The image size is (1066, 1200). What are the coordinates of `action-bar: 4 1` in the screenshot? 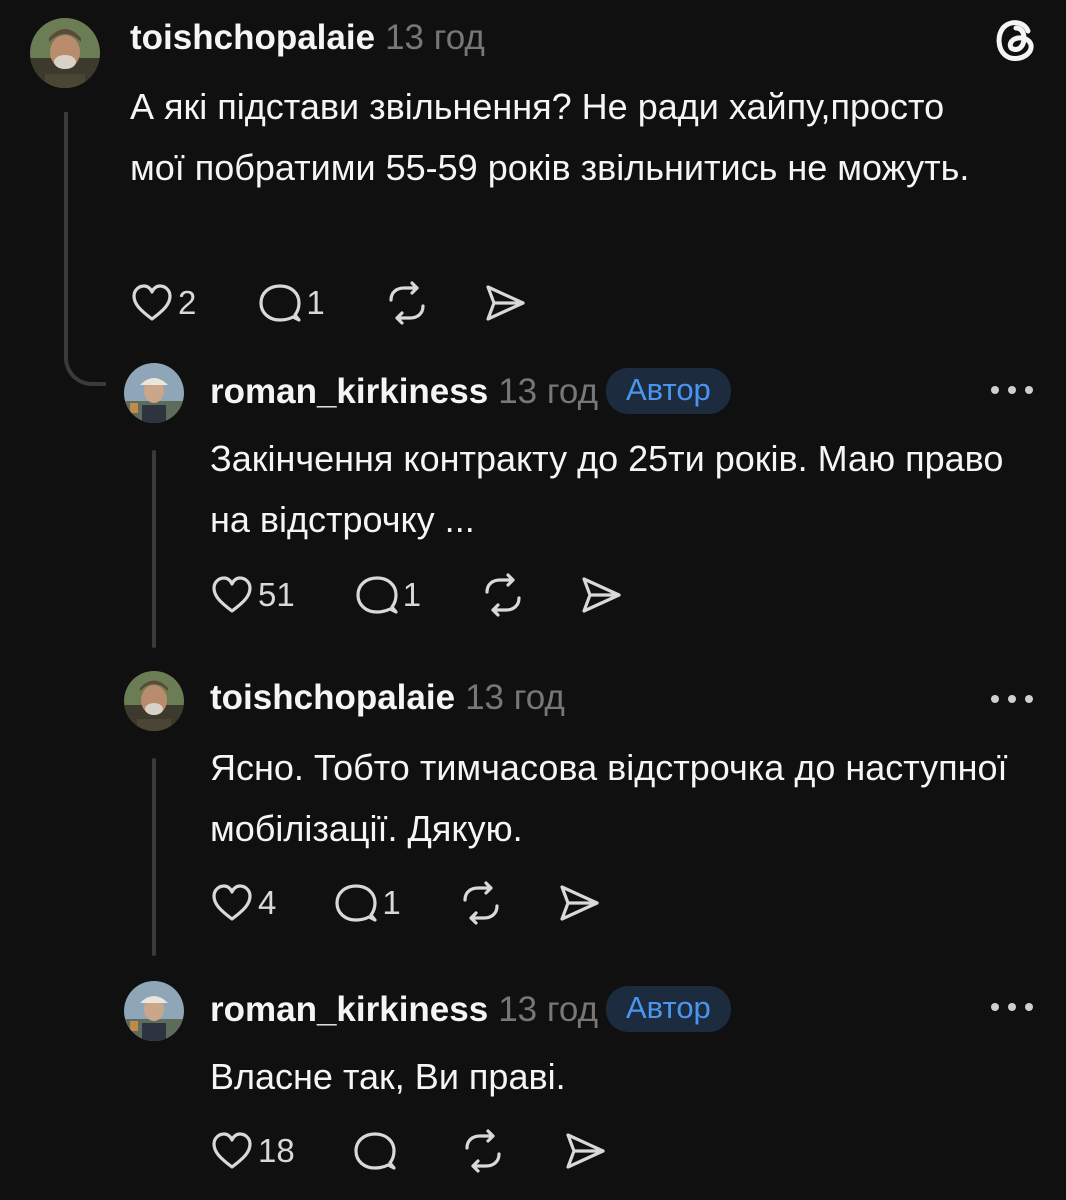 It's located at (405, 903).